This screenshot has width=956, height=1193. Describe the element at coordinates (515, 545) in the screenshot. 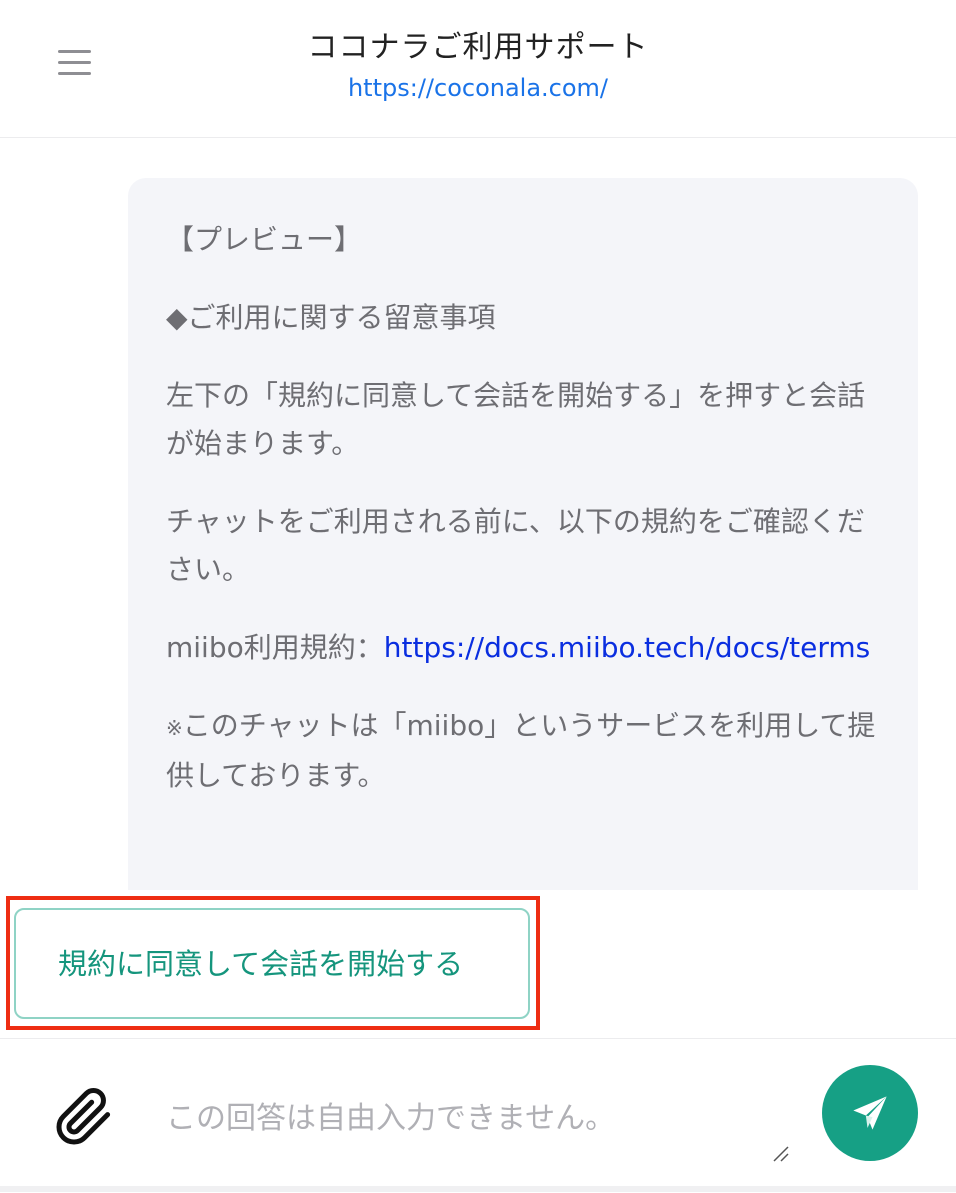

I see `confirm-text: チャットをご利用される前に、以下の規約をご確認ください。` at that location.